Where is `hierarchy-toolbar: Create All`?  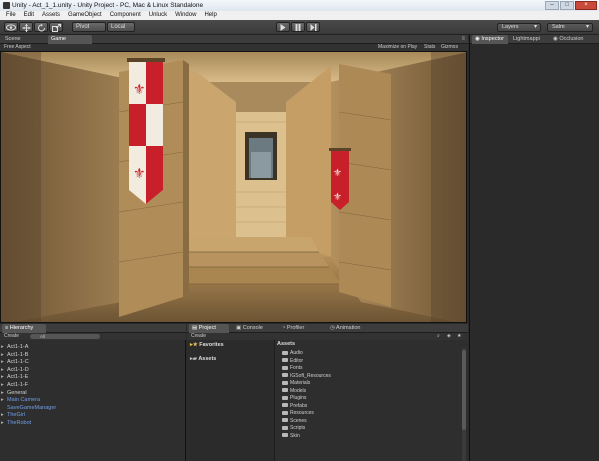 hierarchy-toolbar: Create All is located at coordinates (93, 336).